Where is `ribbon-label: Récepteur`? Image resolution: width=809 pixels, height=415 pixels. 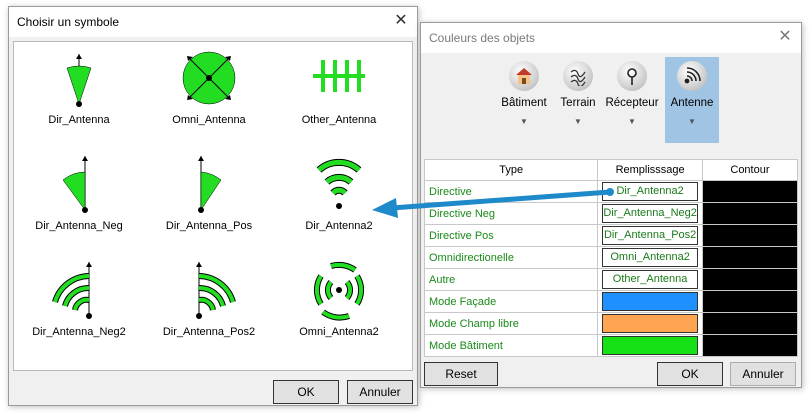
ribbon-label: Récepteur is located at coordinates (632, 103).